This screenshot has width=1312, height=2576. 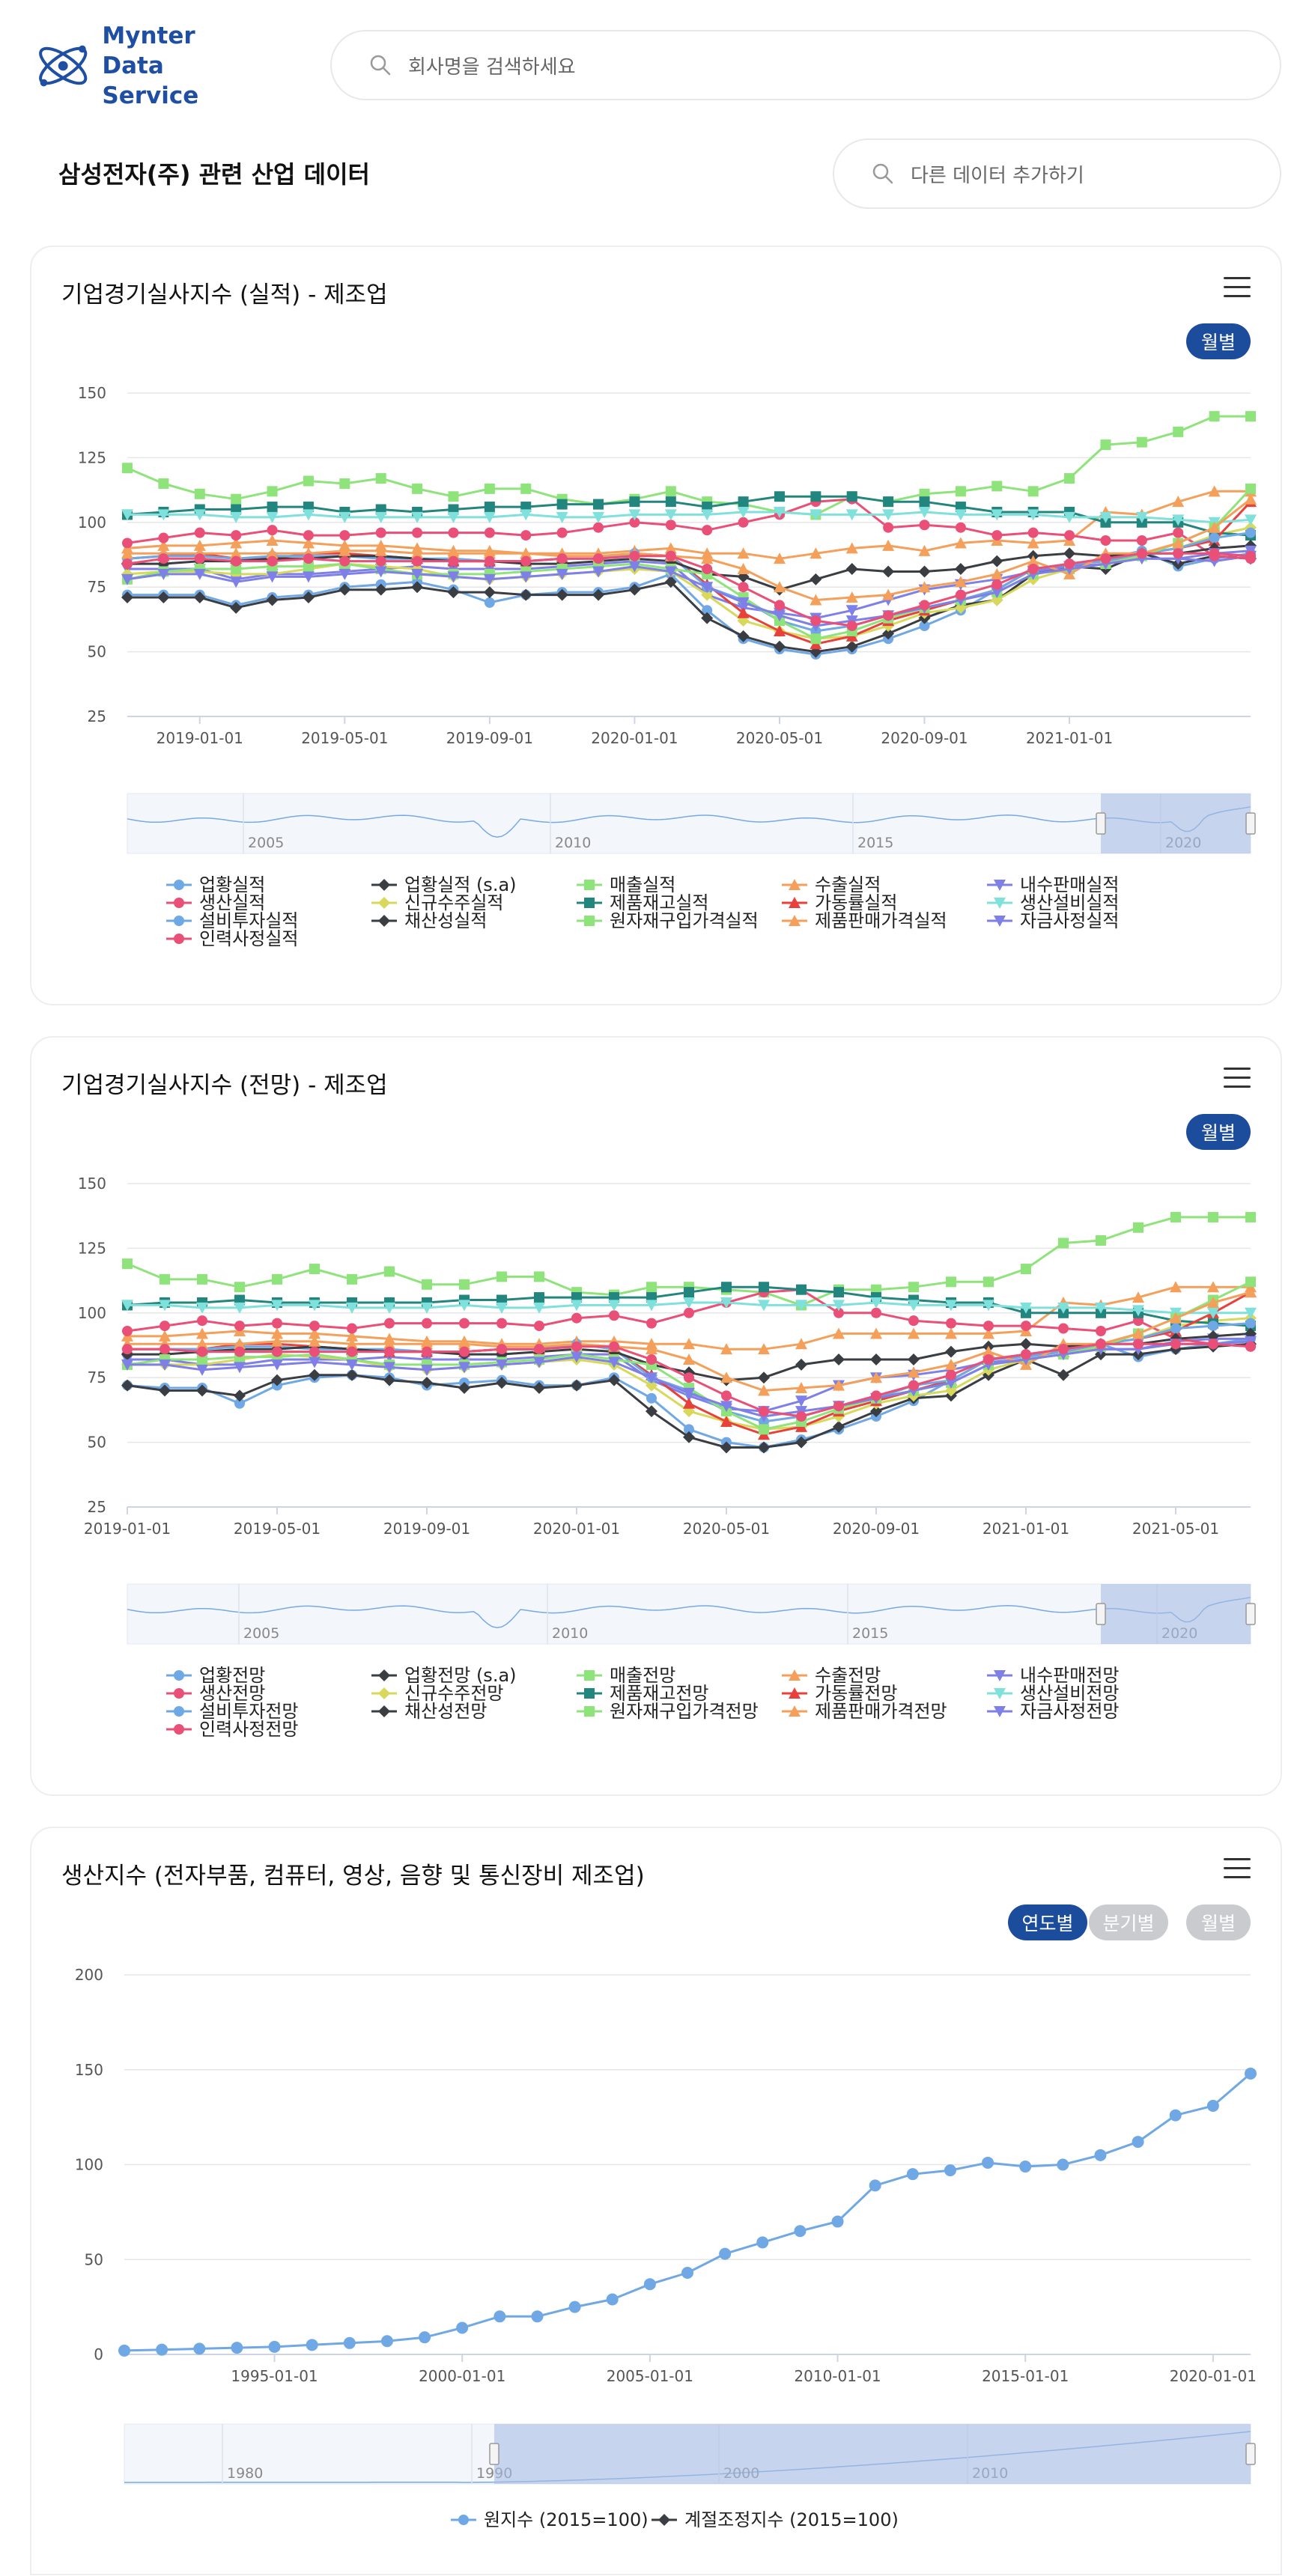 I want to click on x-tick-label: 2021-01-01, so click(x=1069, y=738).